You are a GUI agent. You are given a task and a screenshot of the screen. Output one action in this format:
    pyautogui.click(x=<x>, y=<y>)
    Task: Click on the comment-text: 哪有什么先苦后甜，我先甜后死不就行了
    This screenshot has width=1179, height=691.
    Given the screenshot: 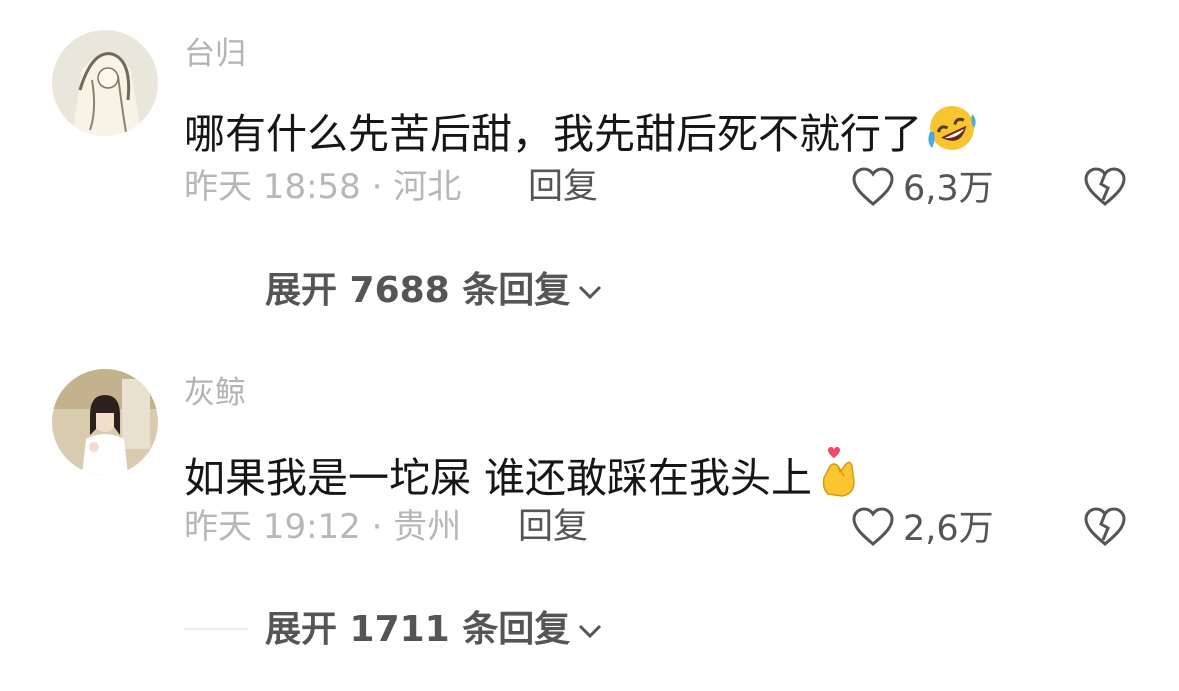 What is the action you would take?
    pyautogui.click(x=581, y=131)
    